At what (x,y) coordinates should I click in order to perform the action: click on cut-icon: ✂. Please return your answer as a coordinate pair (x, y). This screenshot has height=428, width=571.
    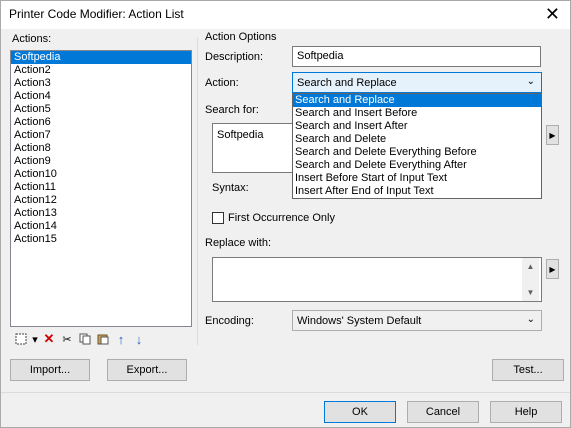
    Looking at the image, I should click on (67, 339).